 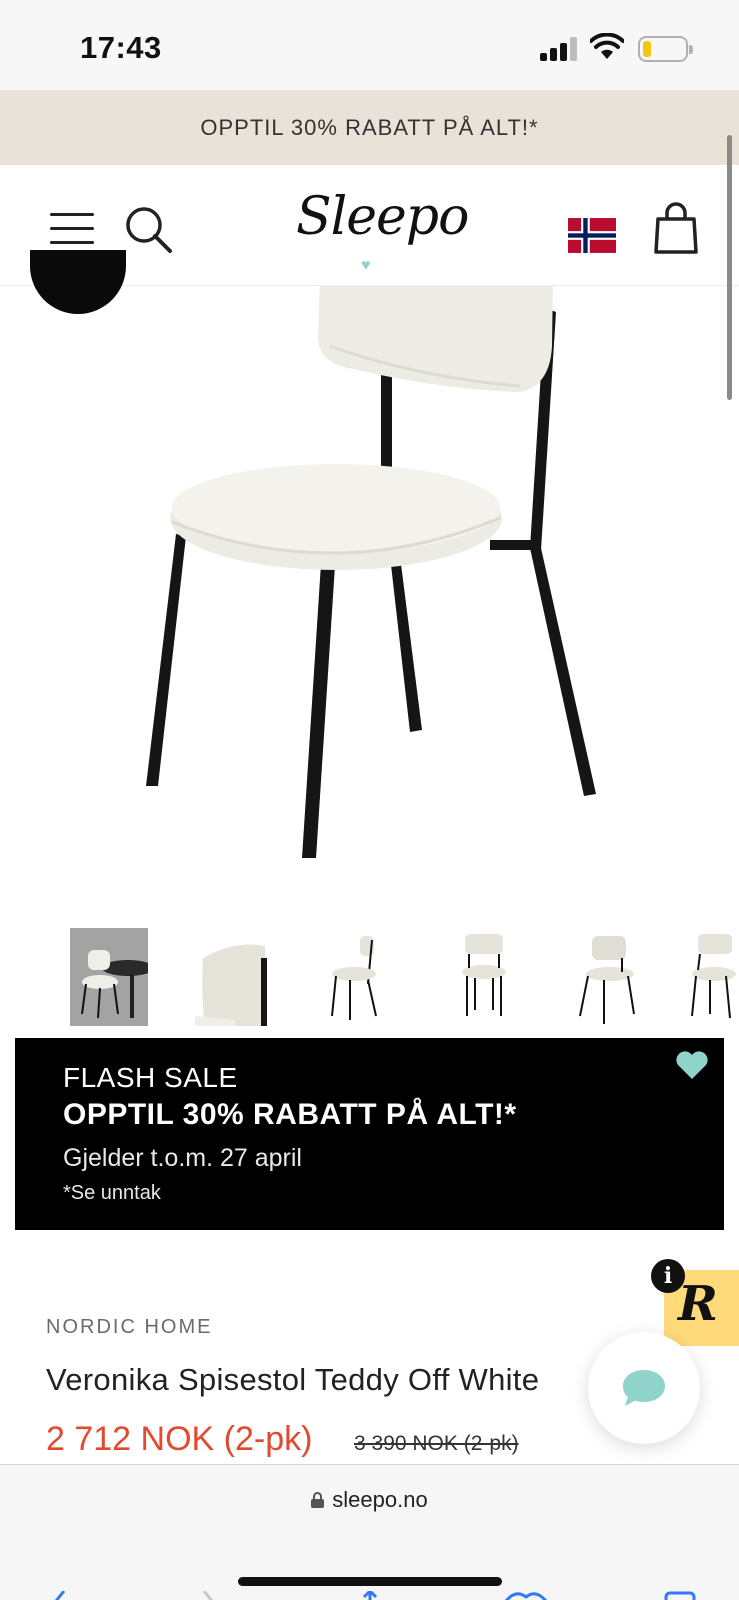 I want to click on shopping-bag-icon, so click(x=676, y=227).